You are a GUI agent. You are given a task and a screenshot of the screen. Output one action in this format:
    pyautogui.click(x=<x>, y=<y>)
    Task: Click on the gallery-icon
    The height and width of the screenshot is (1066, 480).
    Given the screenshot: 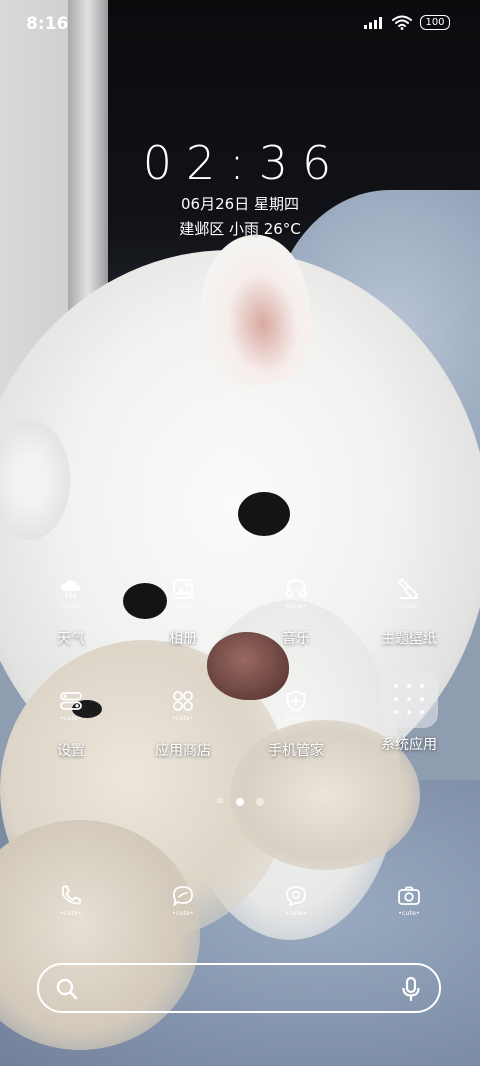 What is the action you would take?
    pyautogui.click(x=183, y=589)
    